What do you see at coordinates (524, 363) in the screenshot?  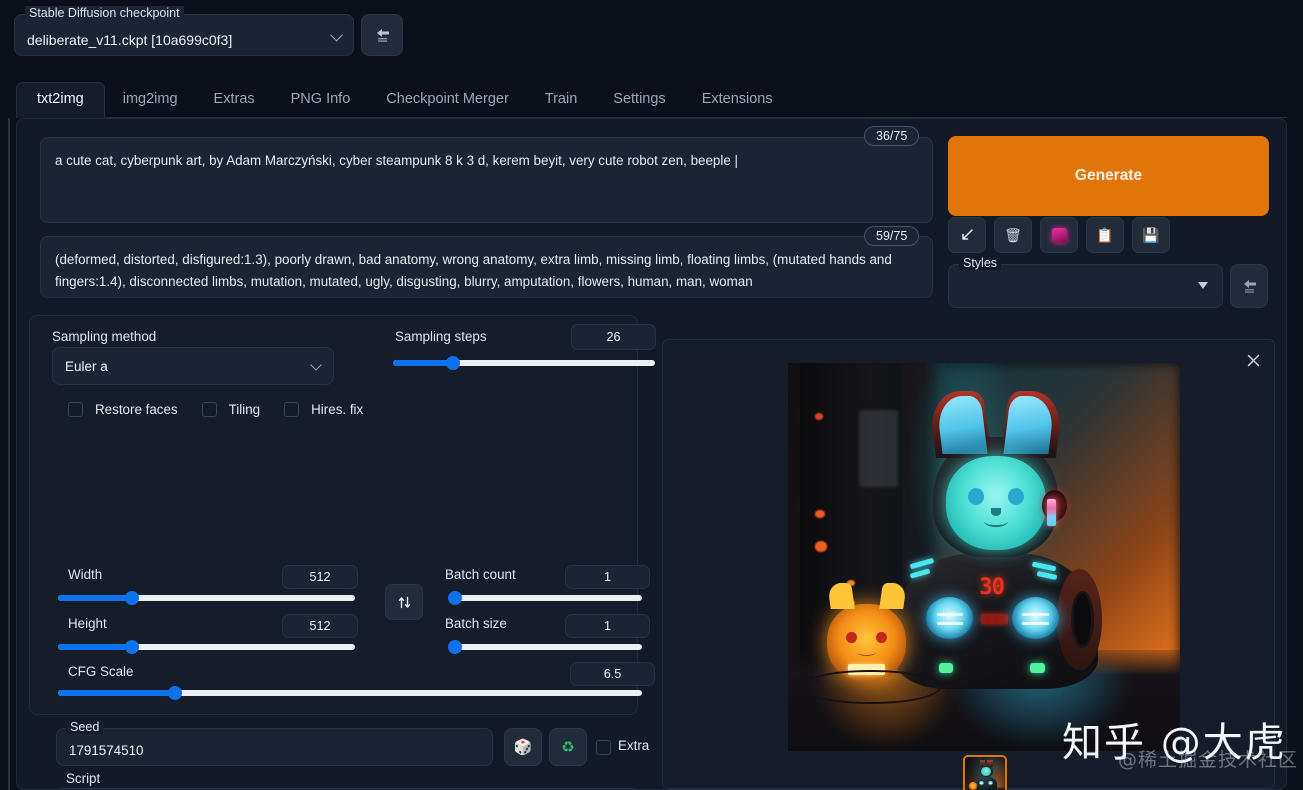 I see `sampling-steps-slider` at bounding box center [524, 363].